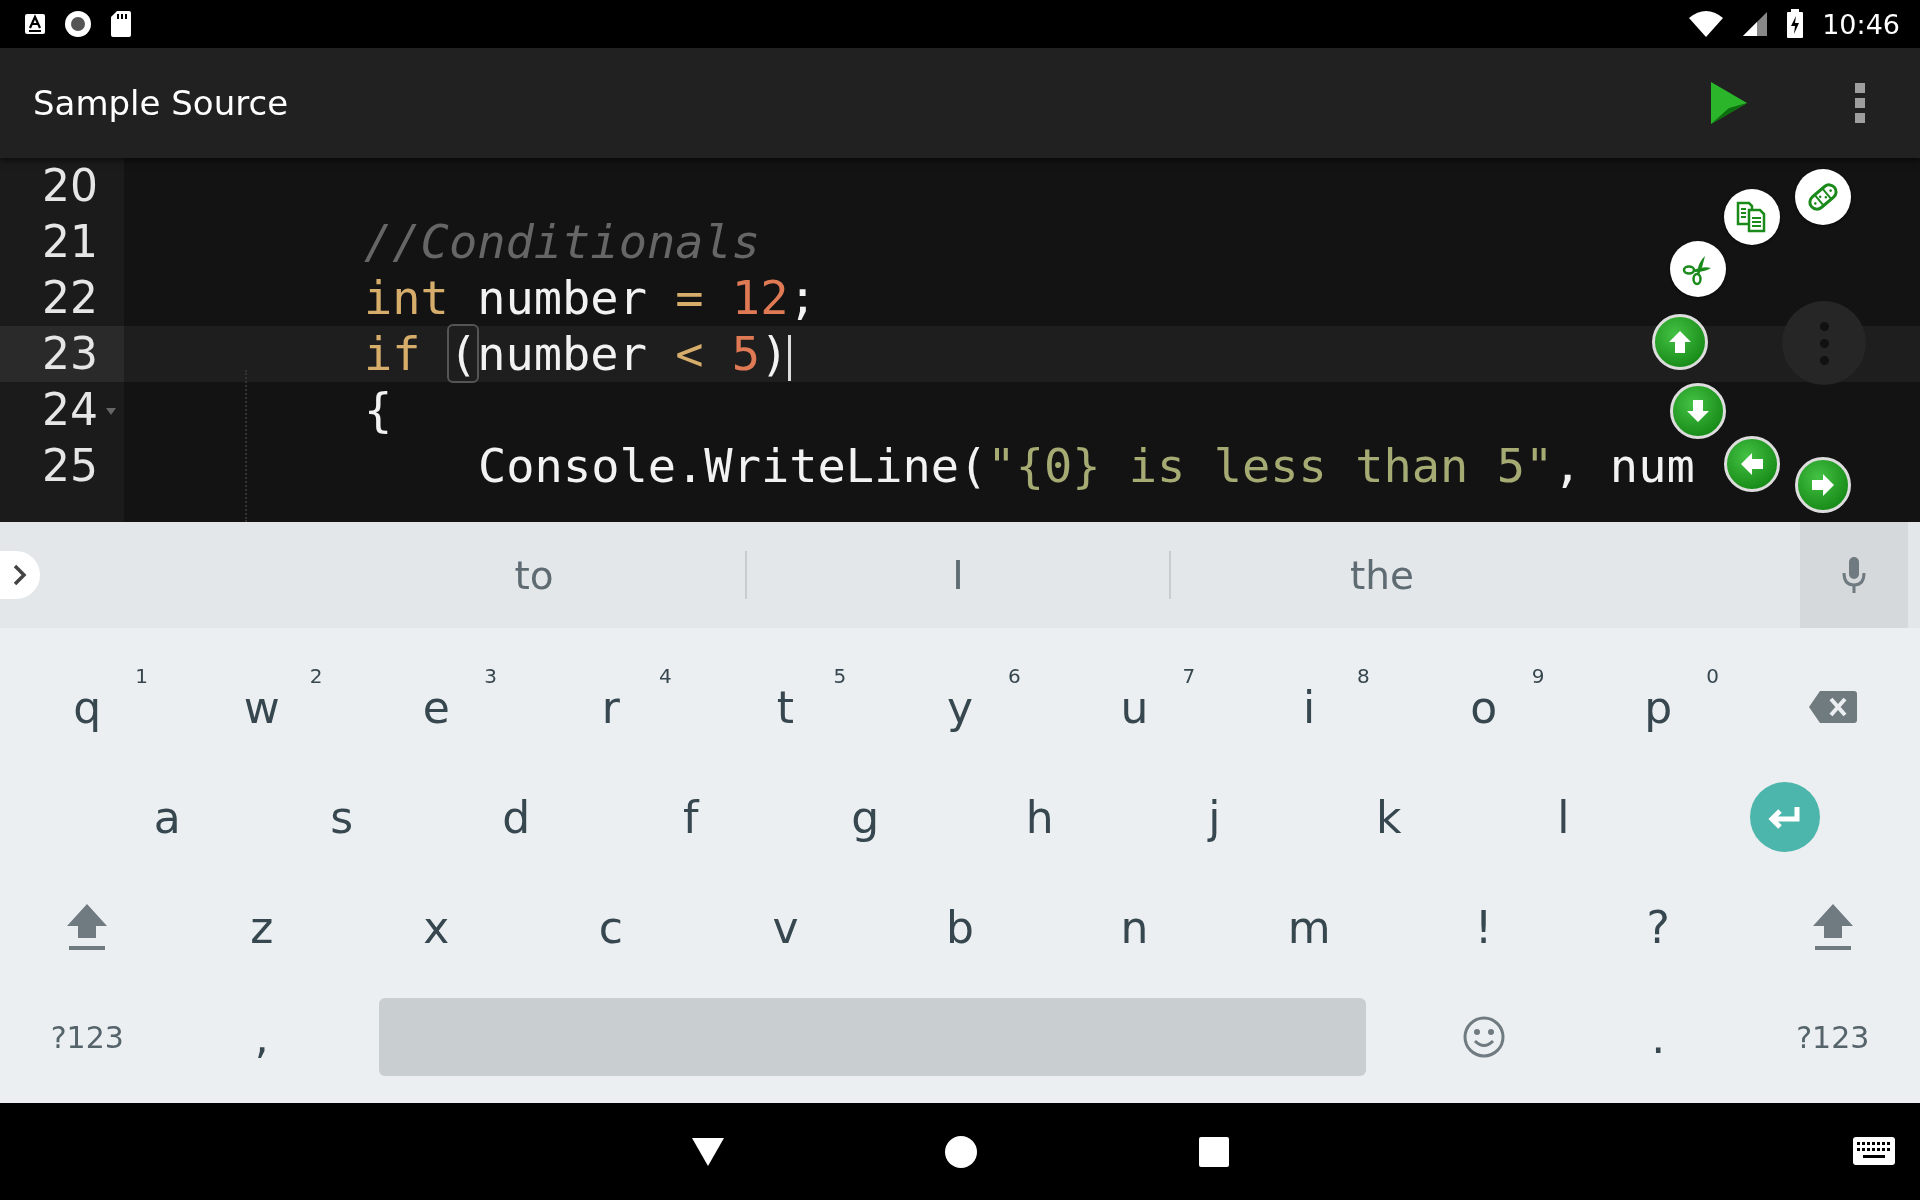 Image resolution: width=1920 pixels, height=1200 pixels. What do you see at coordinates (1134, 707) in the screenshot?
I see `key: u 7` at bounding box center [1134, 707].